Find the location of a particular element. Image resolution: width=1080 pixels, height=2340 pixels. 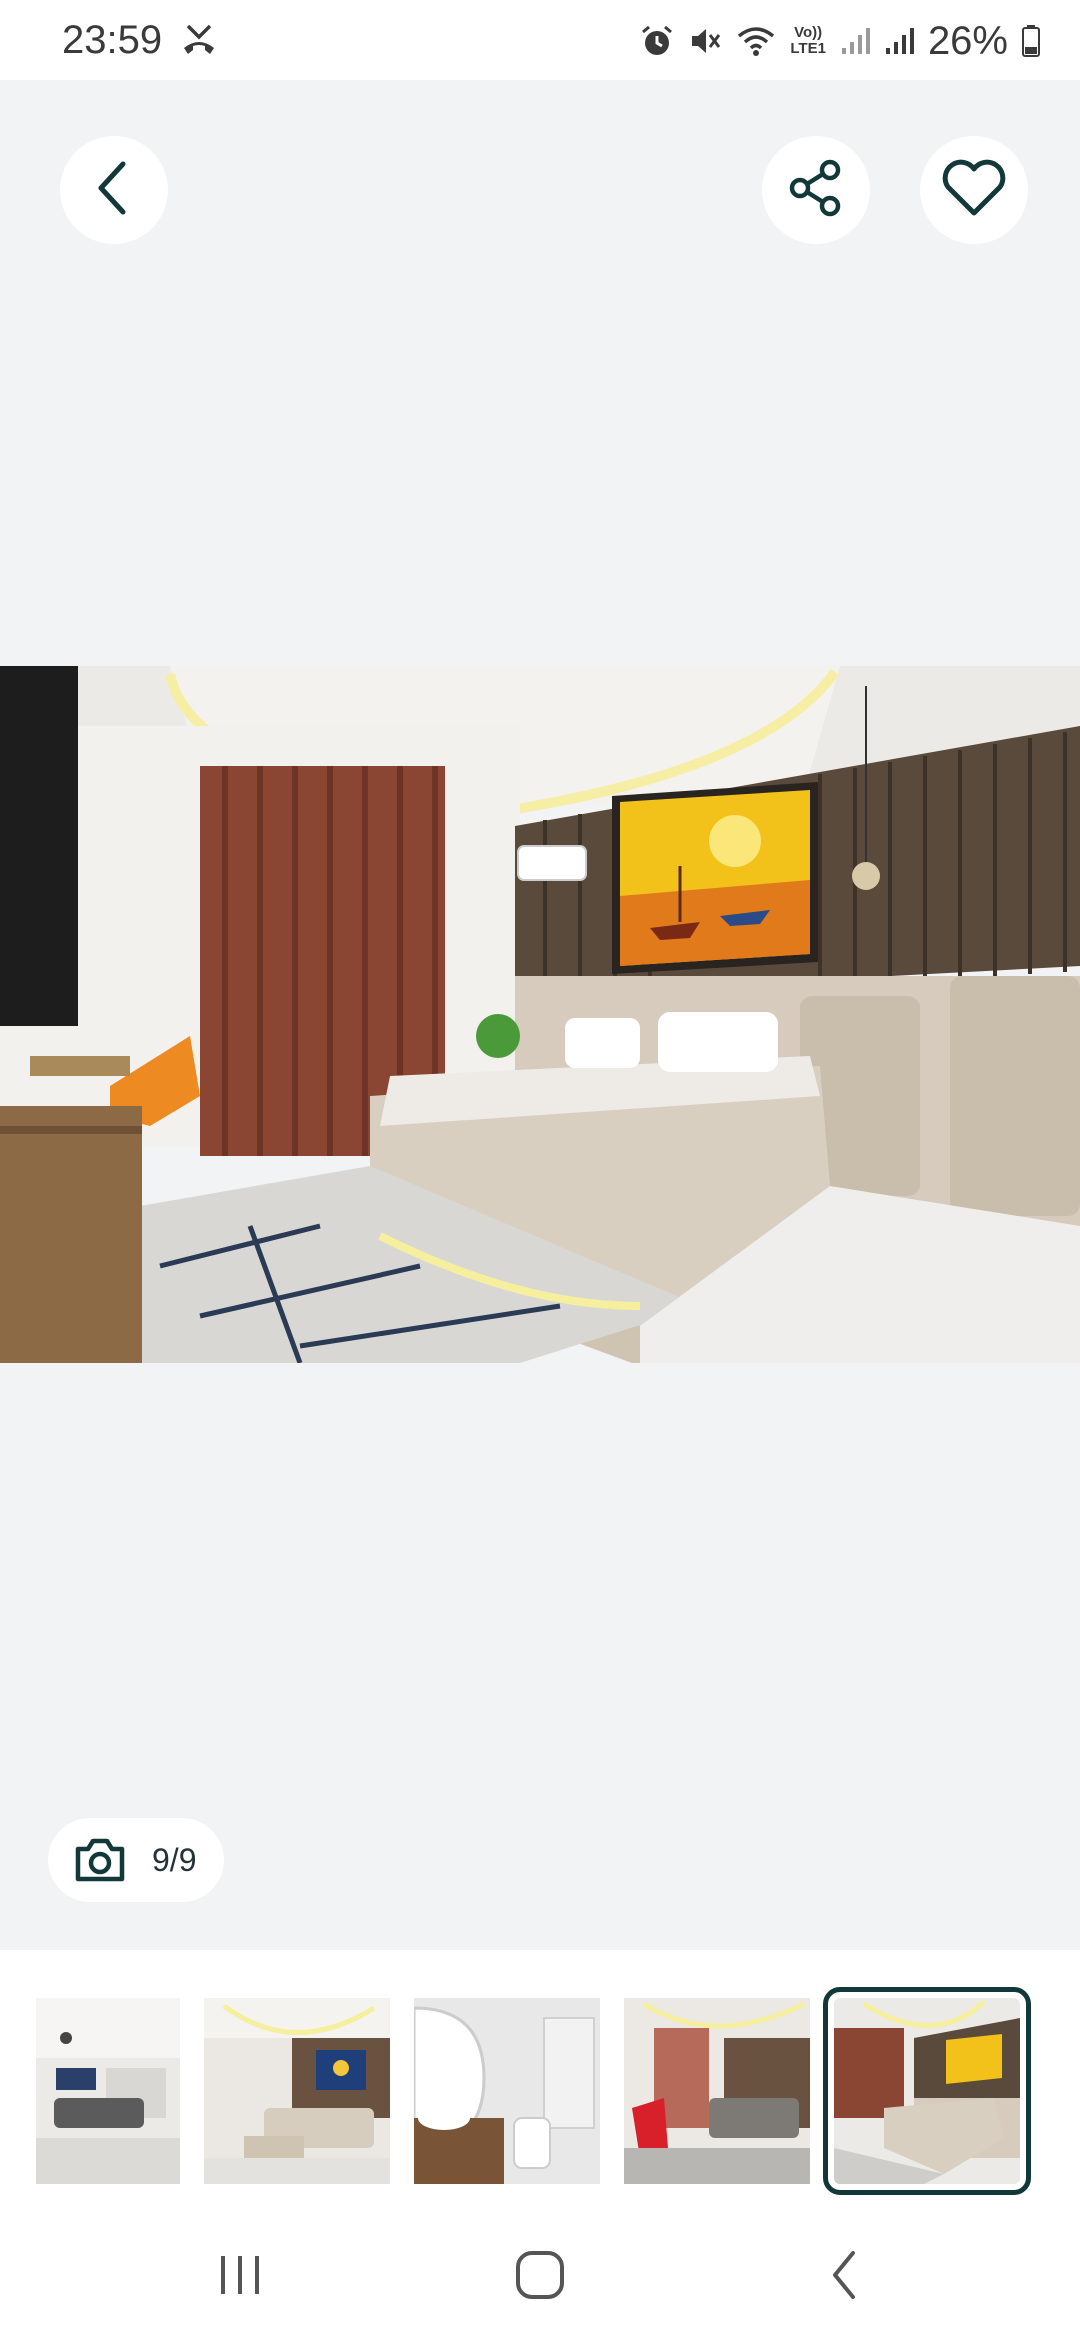

thumbnail-bedroom-red-chair is located at coordinates (717, 2091).